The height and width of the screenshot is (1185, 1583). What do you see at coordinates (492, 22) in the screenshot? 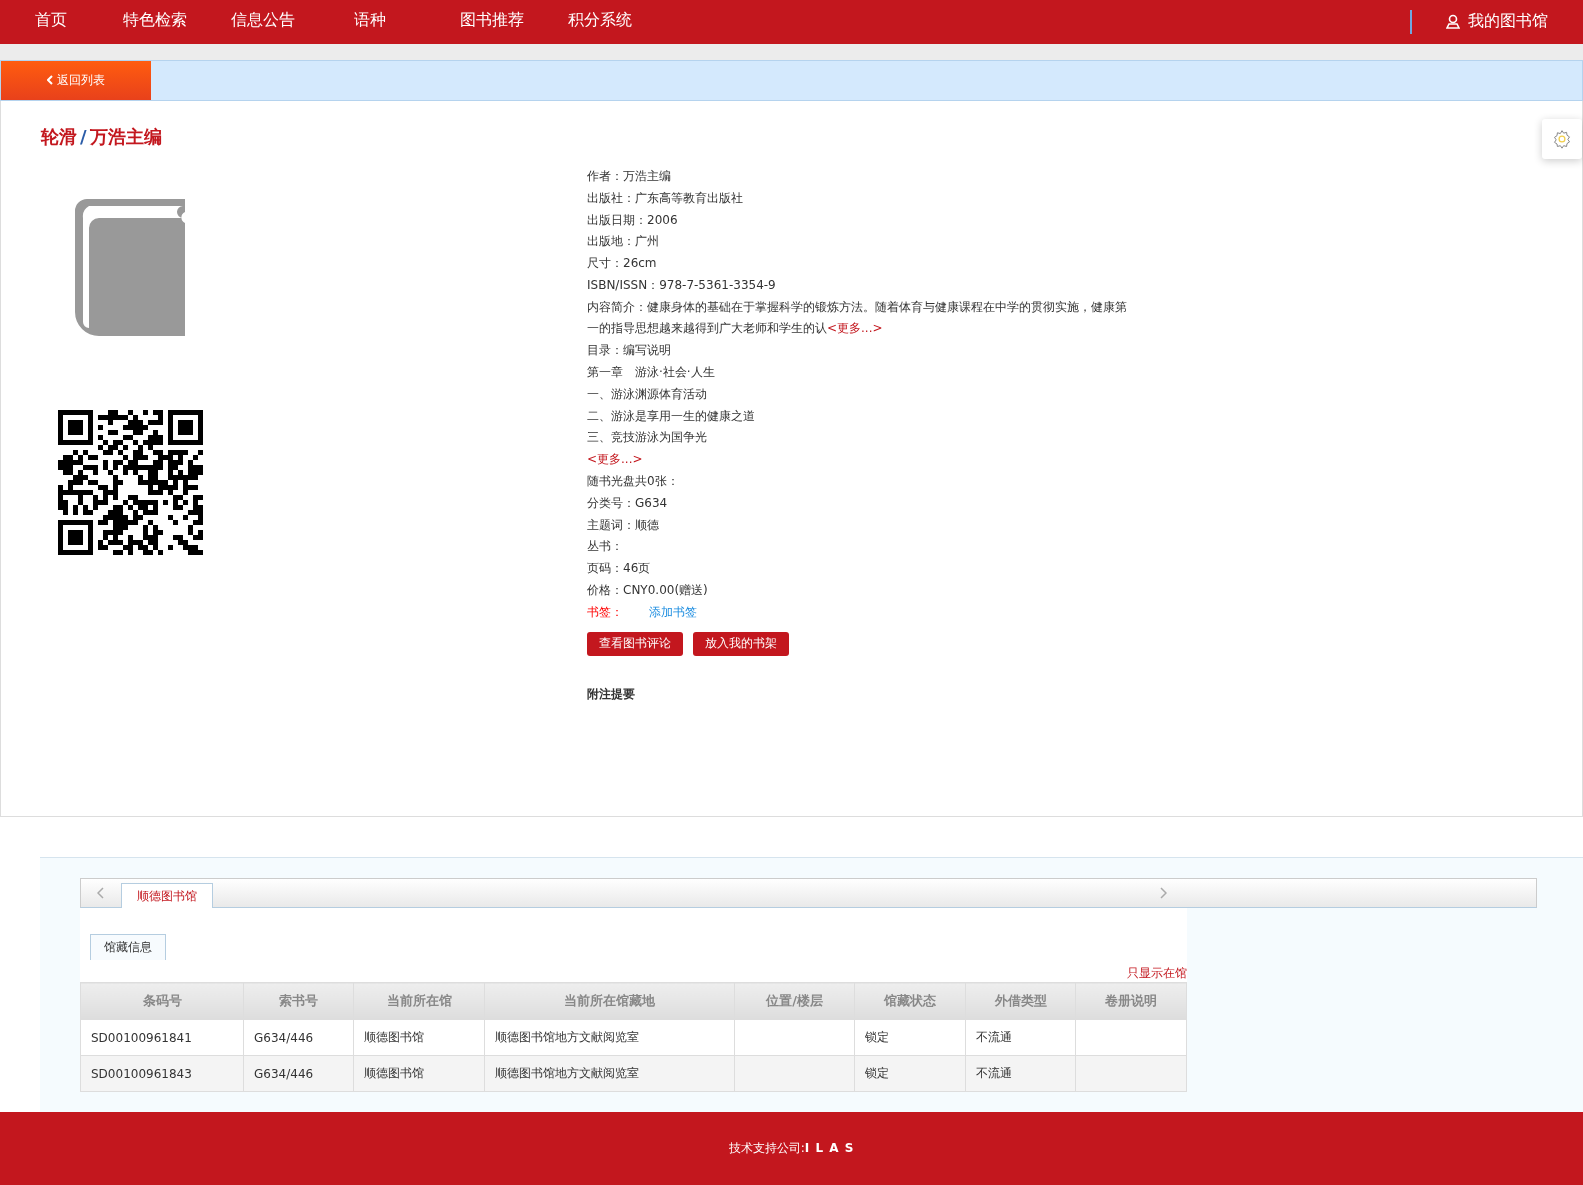
I see `nav-item: 图书推荐` at bounding box center [492, 22].